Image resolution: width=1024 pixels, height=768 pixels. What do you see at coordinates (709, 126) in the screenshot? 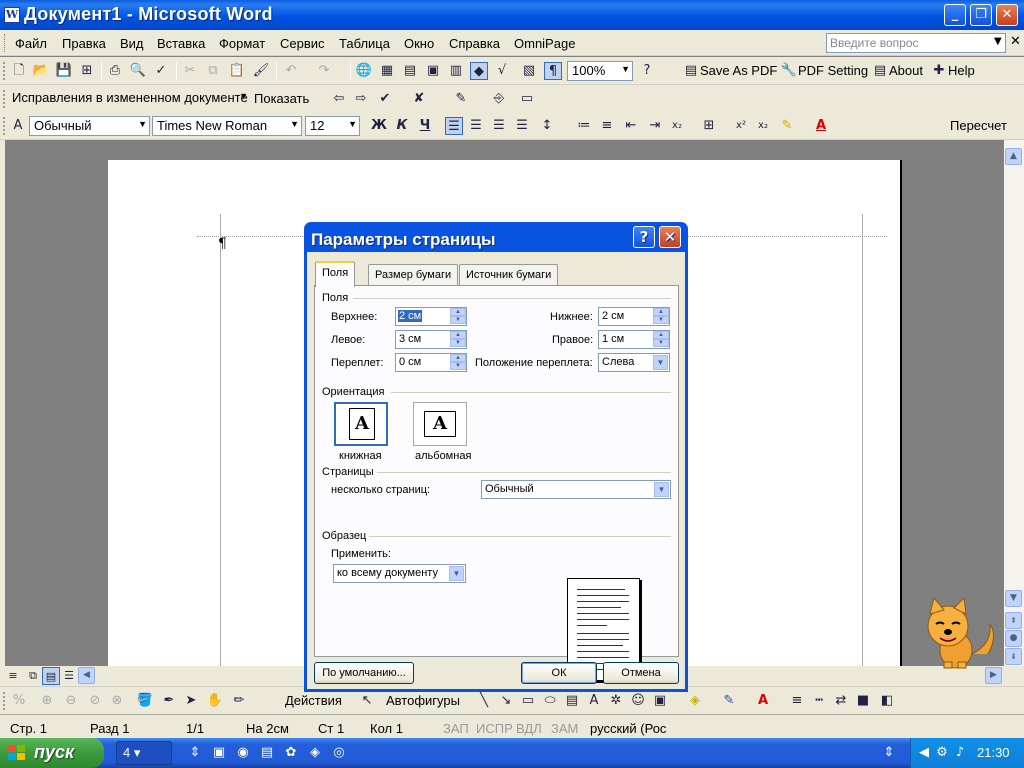
I see `borders-icon: ⊞` at bounding box center [709, 126].